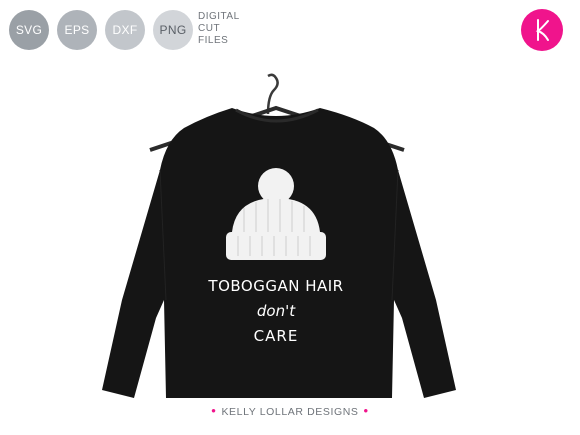 This screenshot has height=435, width=580. I want to click on brand-name: KELLY LOLLAR DESIGNS, so click(290, 412).